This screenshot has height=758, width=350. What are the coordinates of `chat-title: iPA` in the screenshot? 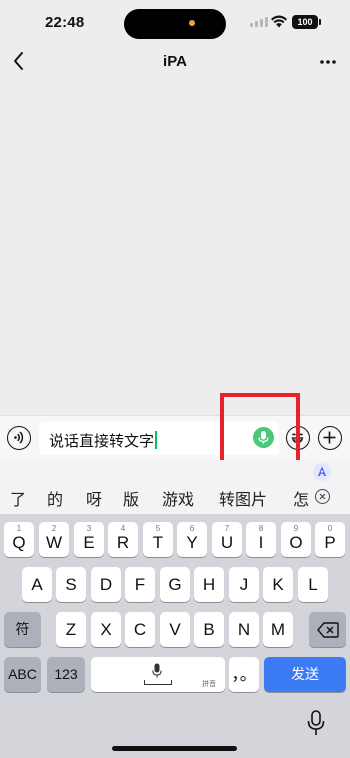 It's located at (175, 61).